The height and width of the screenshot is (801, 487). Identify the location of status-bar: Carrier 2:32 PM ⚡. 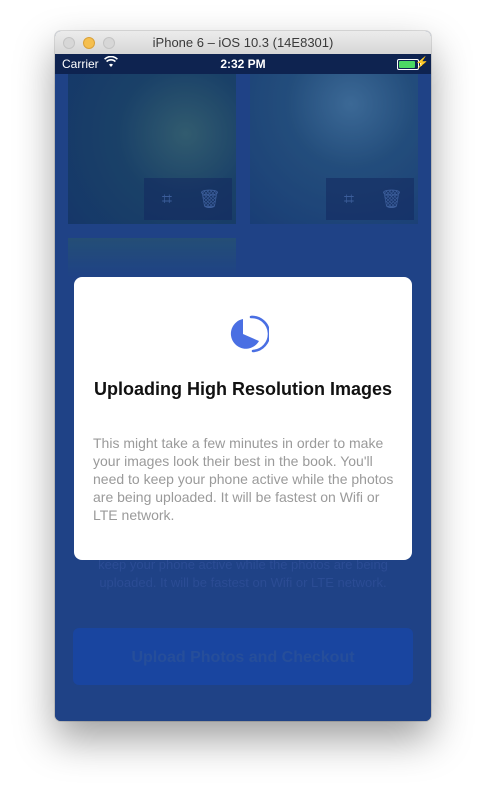
(243, 64).